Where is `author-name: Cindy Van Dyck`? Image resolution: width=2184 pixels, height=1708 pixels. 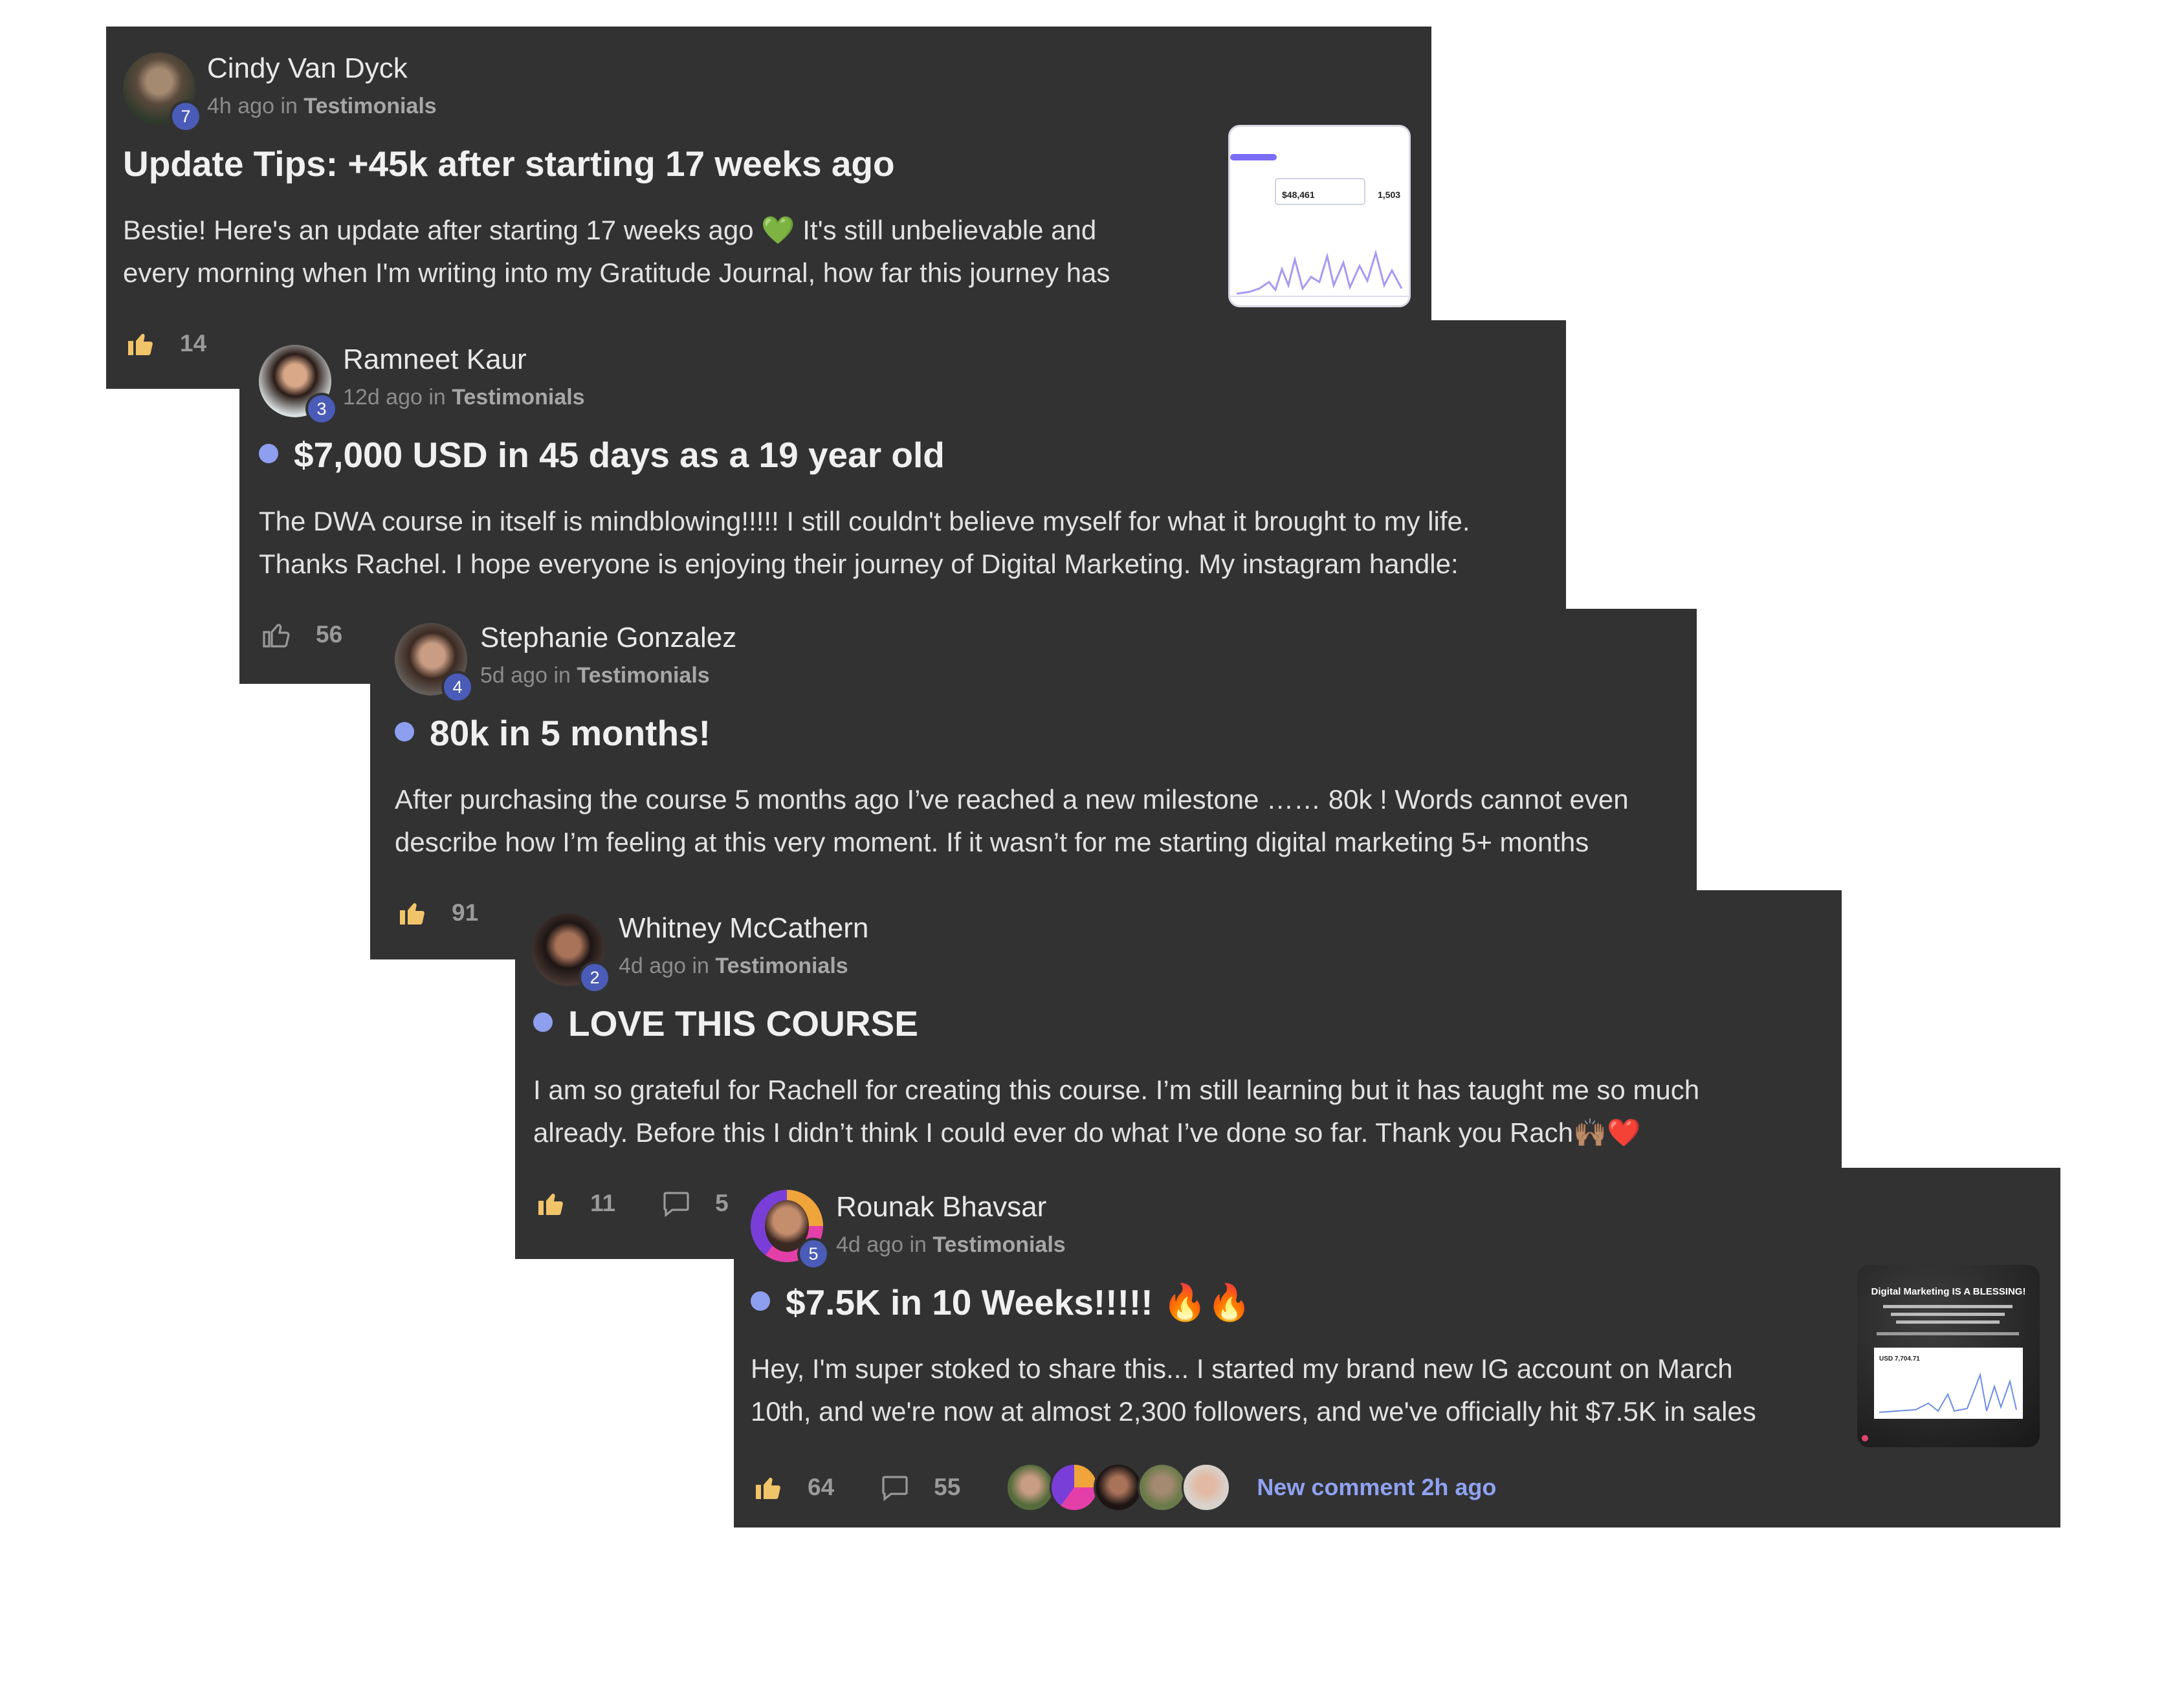 author-name: Cindy Van Dyck is located at coordinates (307, 68).